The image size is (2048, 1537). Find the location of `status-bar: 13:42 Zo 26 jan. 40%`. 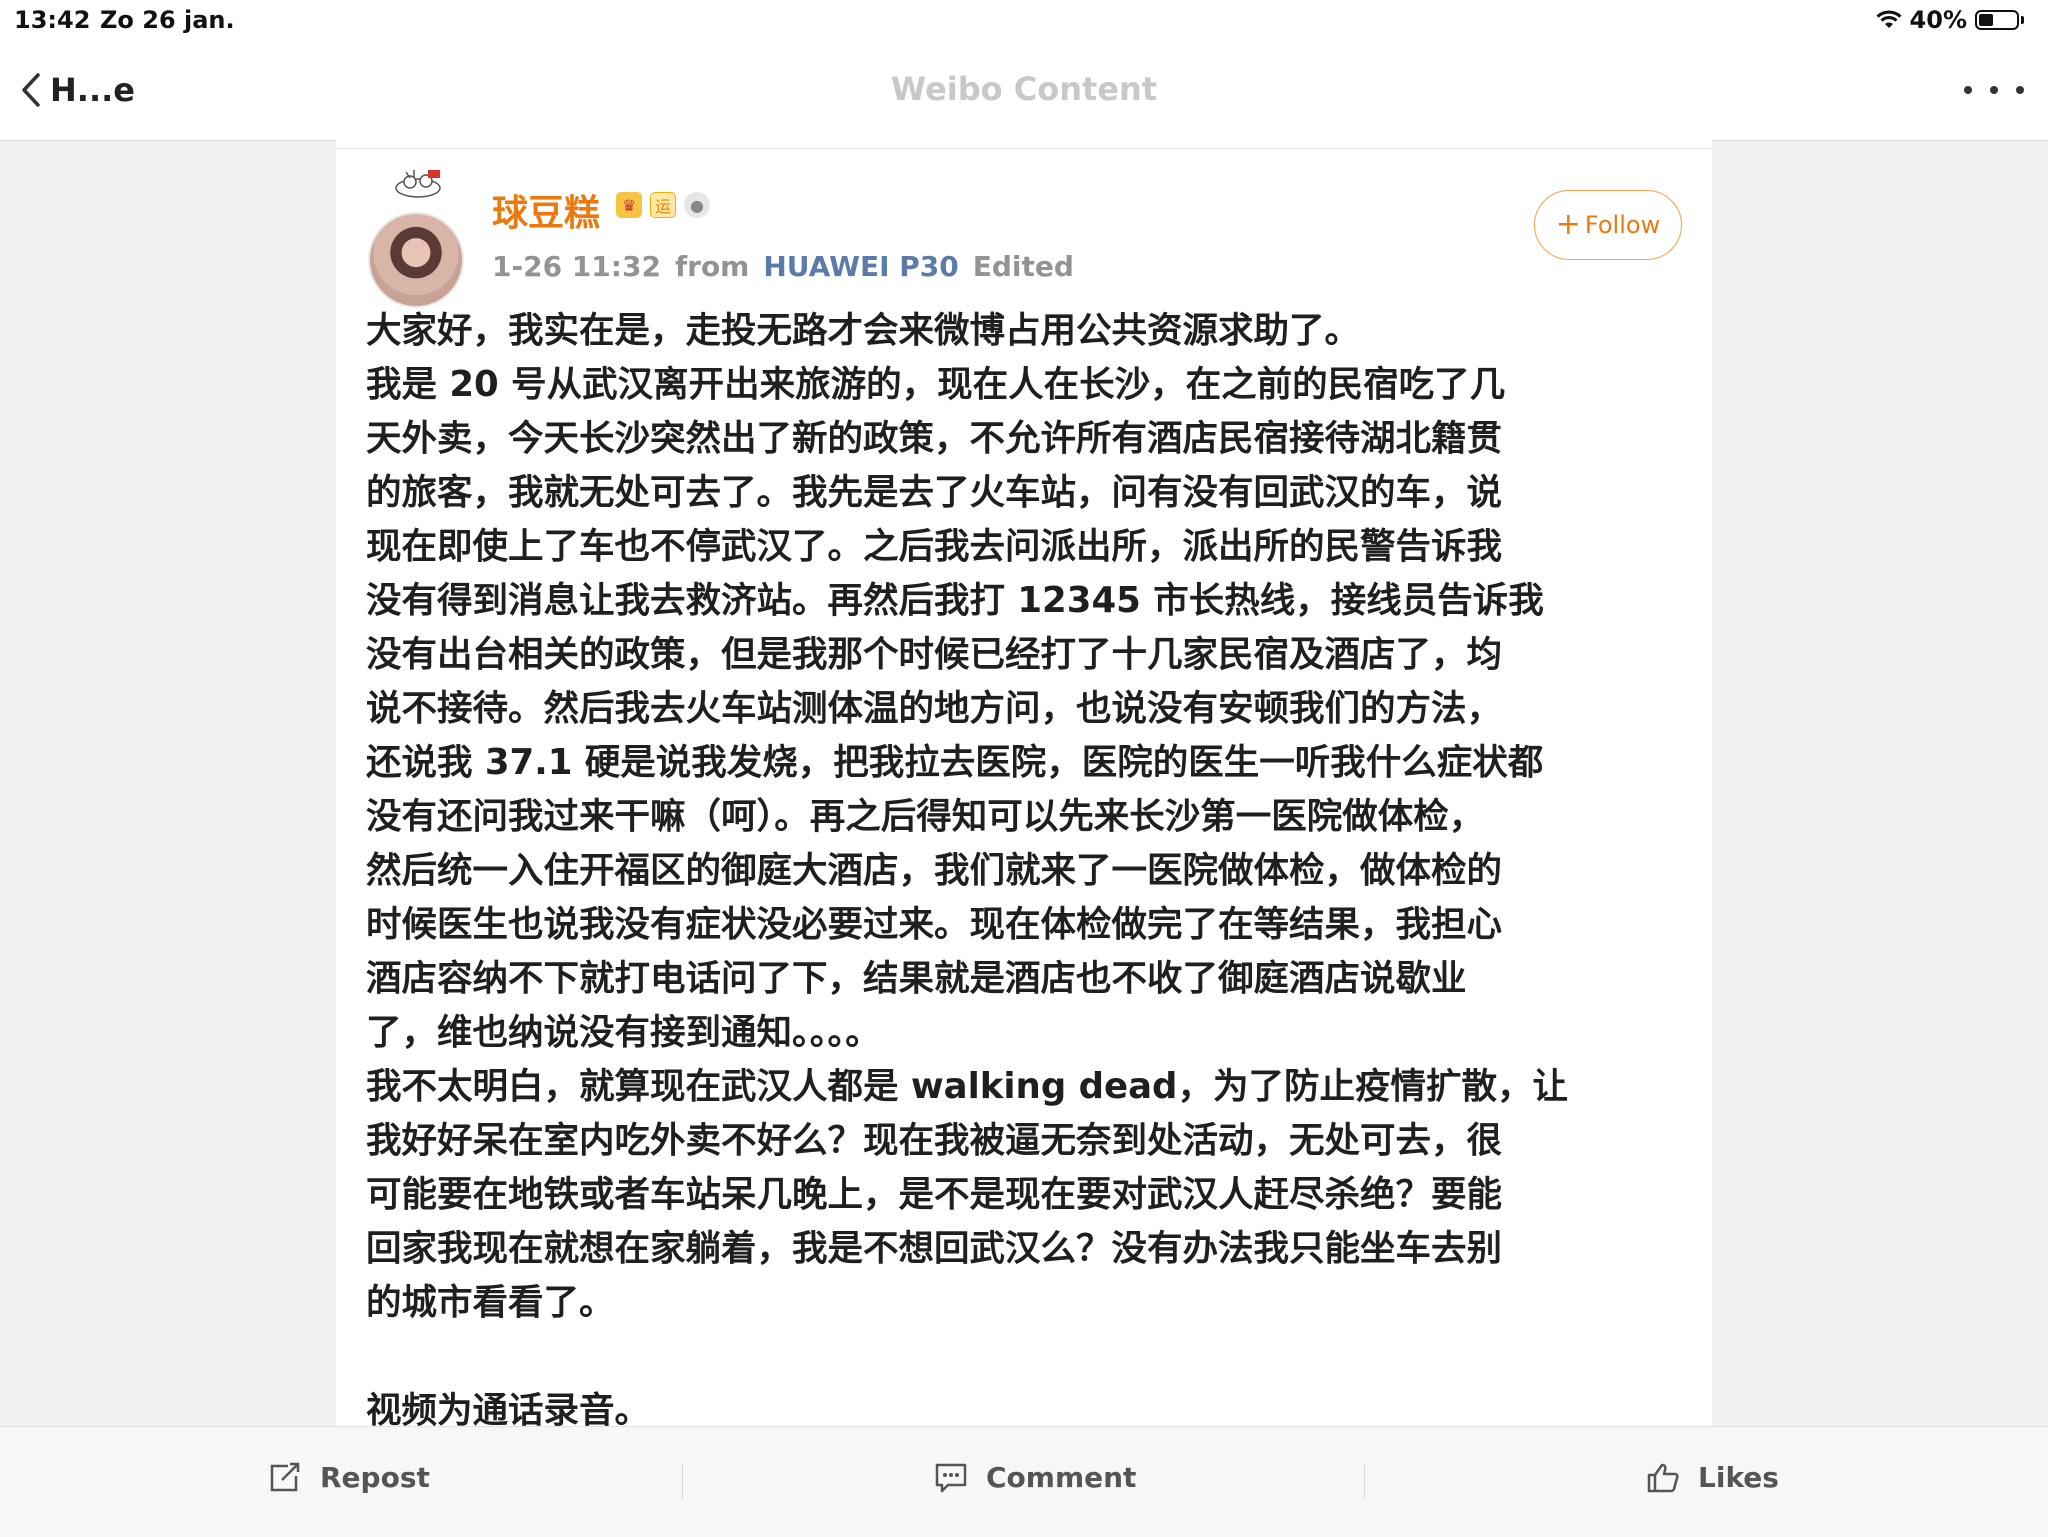

status-bar: 13:42 Zo 26 jan. 40% is located at coordinates (1024, 20).